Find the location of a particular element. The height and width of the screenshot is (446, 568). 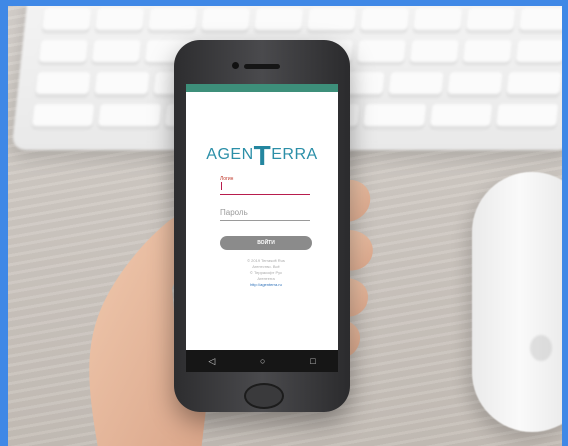

login-field: Логин is located at coordinates (265, 185).